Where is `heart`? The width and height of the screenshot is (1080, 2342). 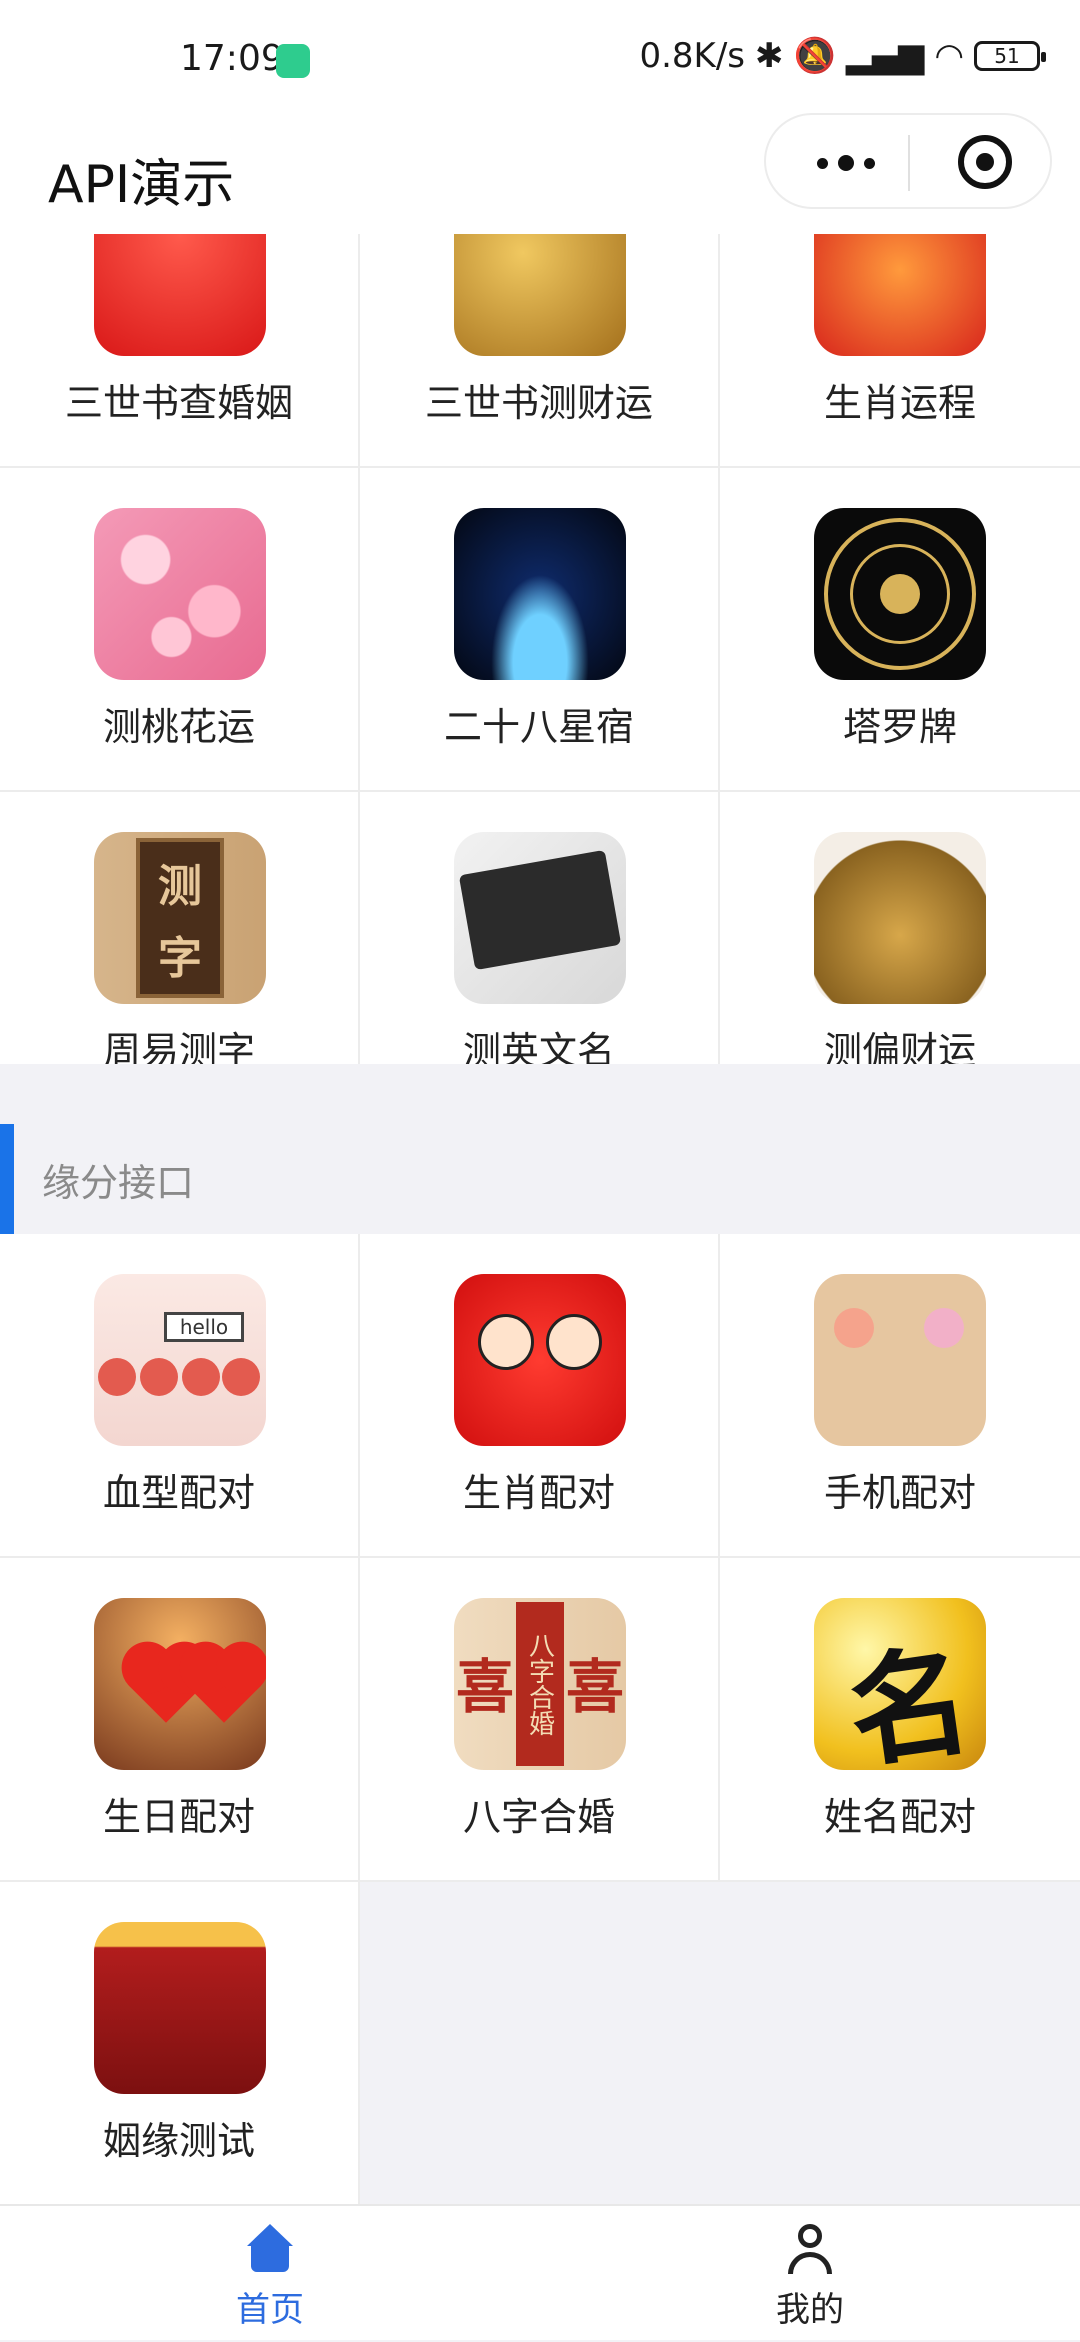 heart is located at coordinates (224, 1686).